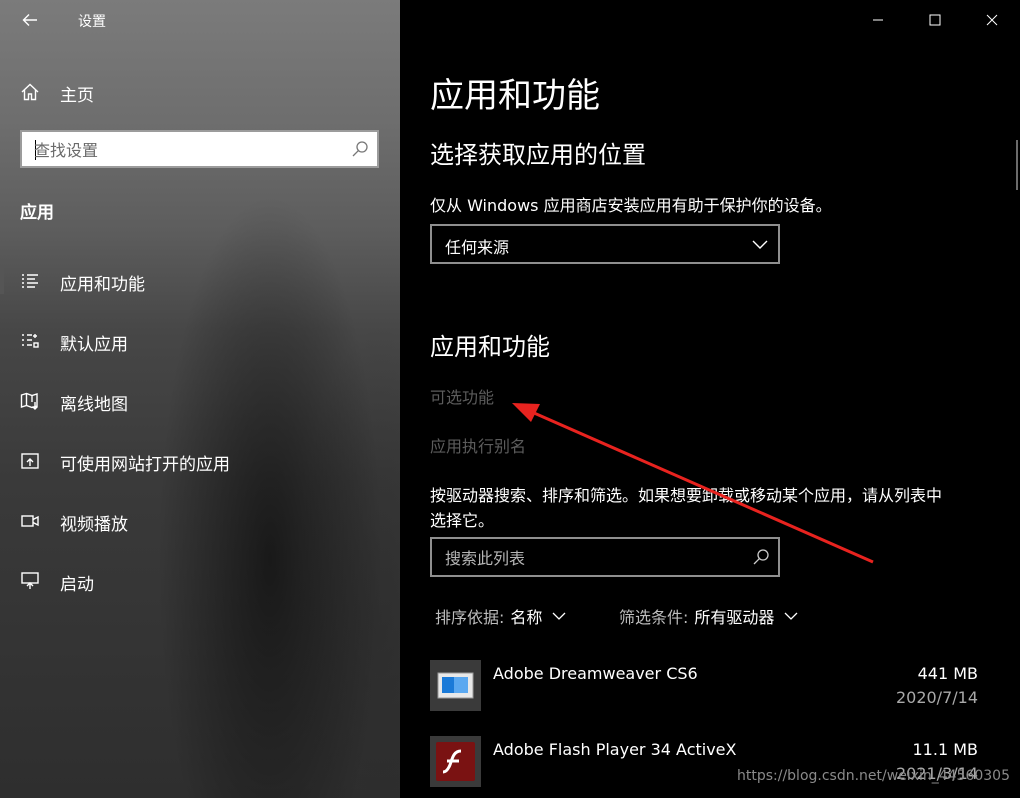 The width and height of the screenshot is (1020, 798). What do you see at coordinates (200, 92) in the screenshot?
I see `sidebar-item-home: 主页` at bounding box center [200, 92].